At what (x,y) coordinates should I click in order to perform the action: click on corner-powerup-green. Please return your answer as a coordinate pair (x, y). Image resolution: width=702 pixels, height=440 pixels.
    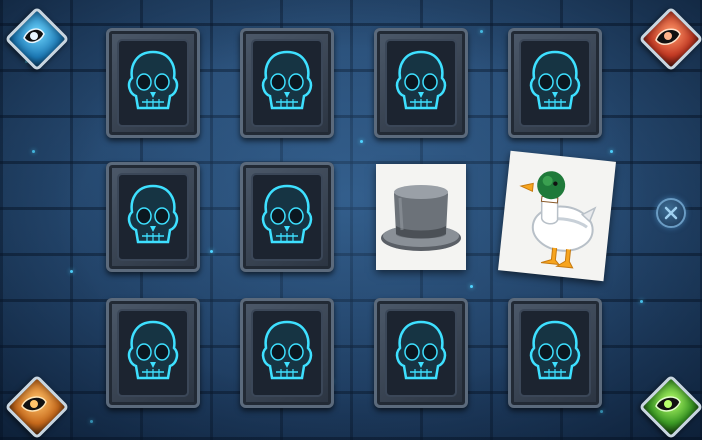
    Looking at the image, I should click on (670, 407).